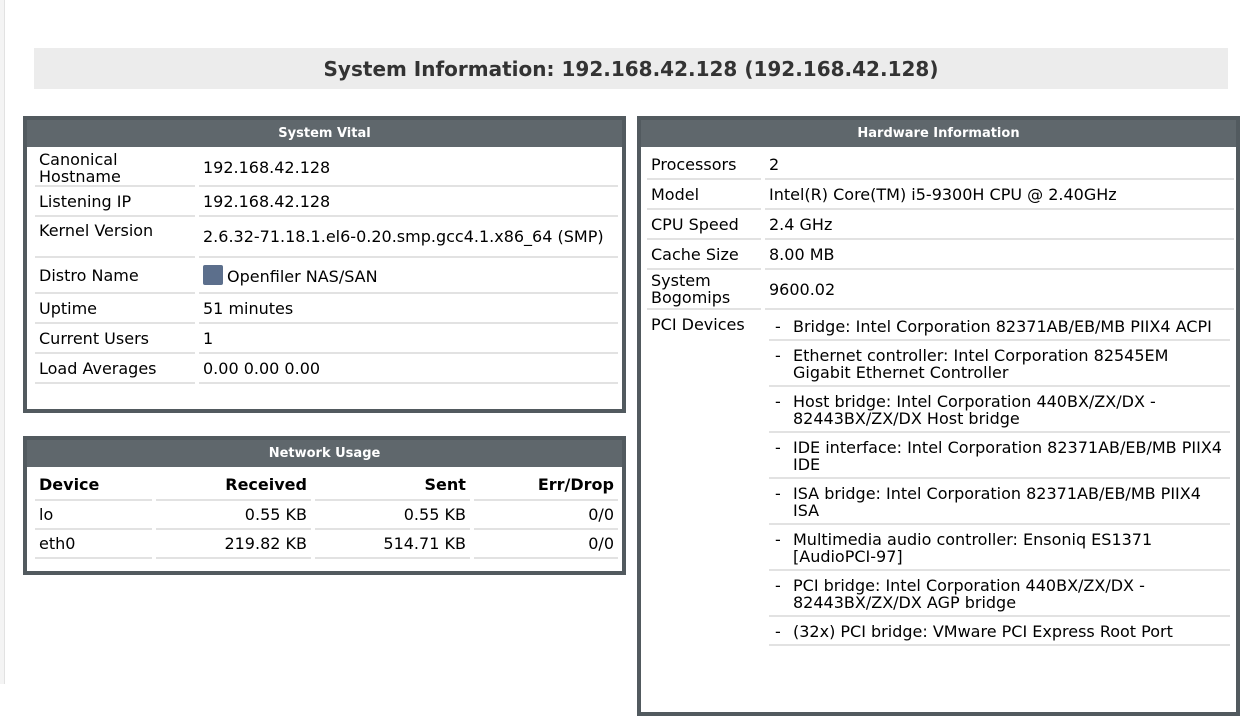 This screenshot has width=1246, height=716. Describe the element at coordinates (938, 133) in the screenshot. I see `hardware-information-header: Hardware Information` at that location.